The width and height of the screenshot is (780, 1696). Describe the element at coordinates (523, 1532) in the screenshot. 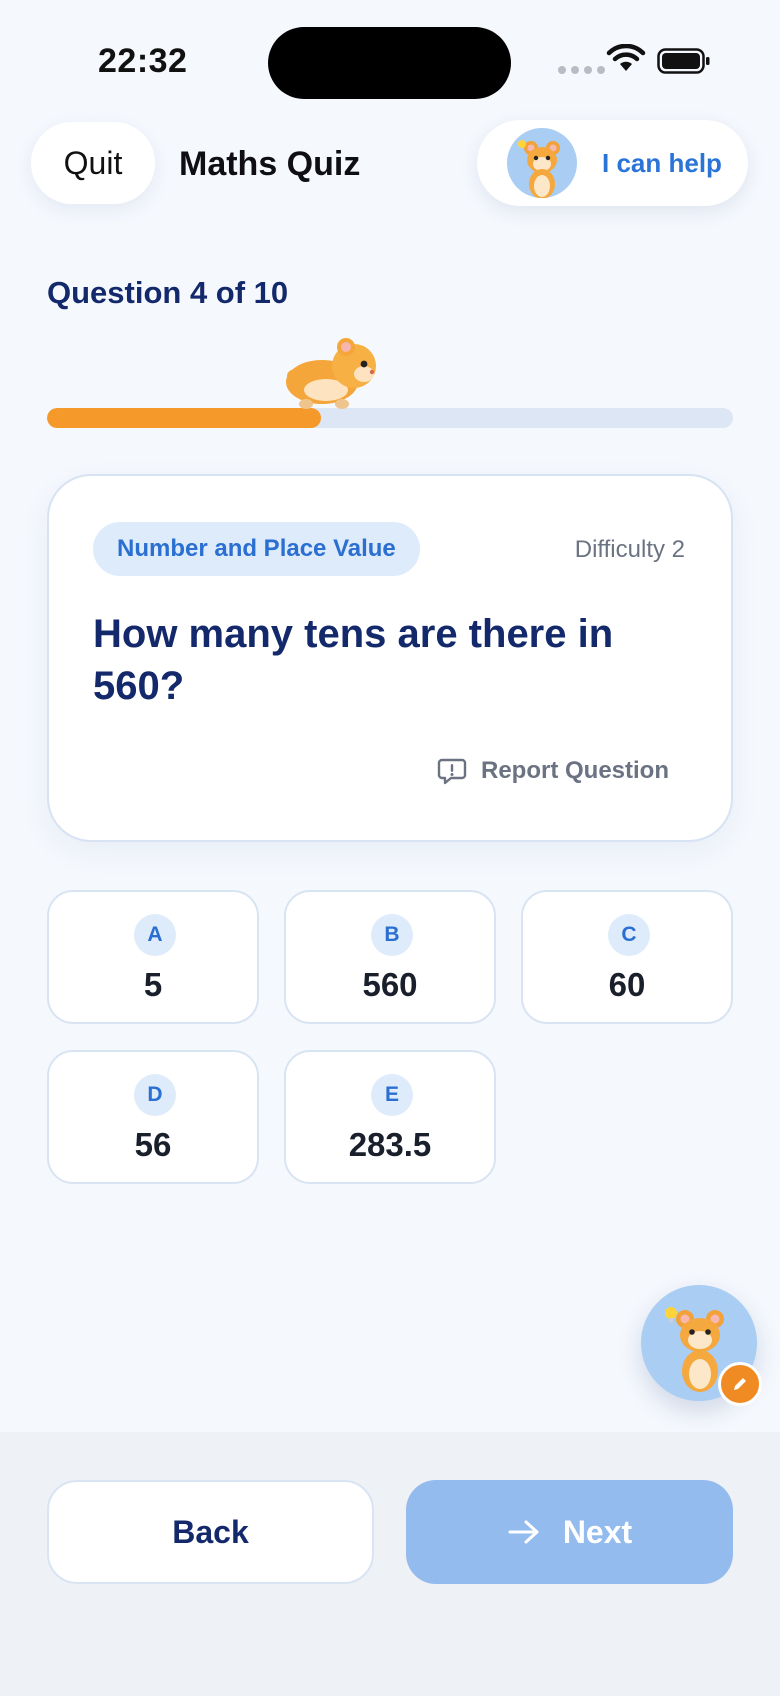

I see `arrow-right-icon` at that location.